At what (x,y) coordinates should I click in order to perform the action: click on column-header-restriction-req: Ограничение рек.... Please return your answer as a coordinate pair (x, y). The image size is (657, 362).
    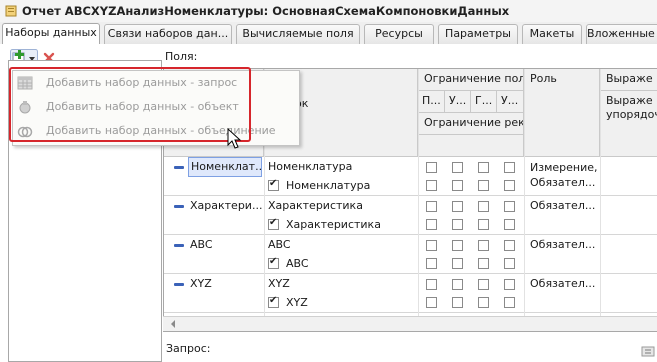
    Looking at the image, I should click on (471, 124).